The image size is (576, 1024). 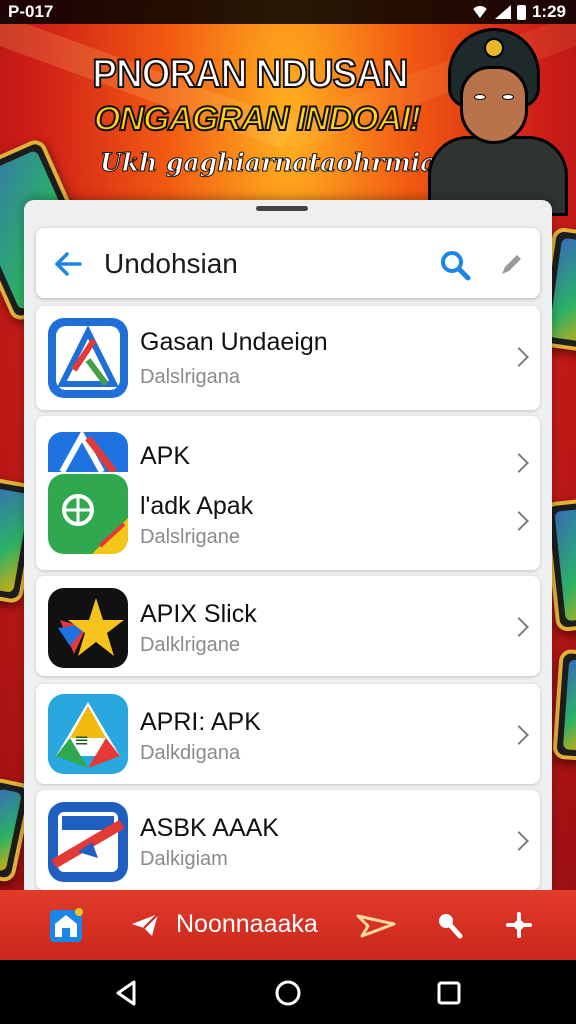 What do you see at coordinates (198, 614) in the screenshot?
I see `app-name: APIX Slick` at bounding box center [198, 614].